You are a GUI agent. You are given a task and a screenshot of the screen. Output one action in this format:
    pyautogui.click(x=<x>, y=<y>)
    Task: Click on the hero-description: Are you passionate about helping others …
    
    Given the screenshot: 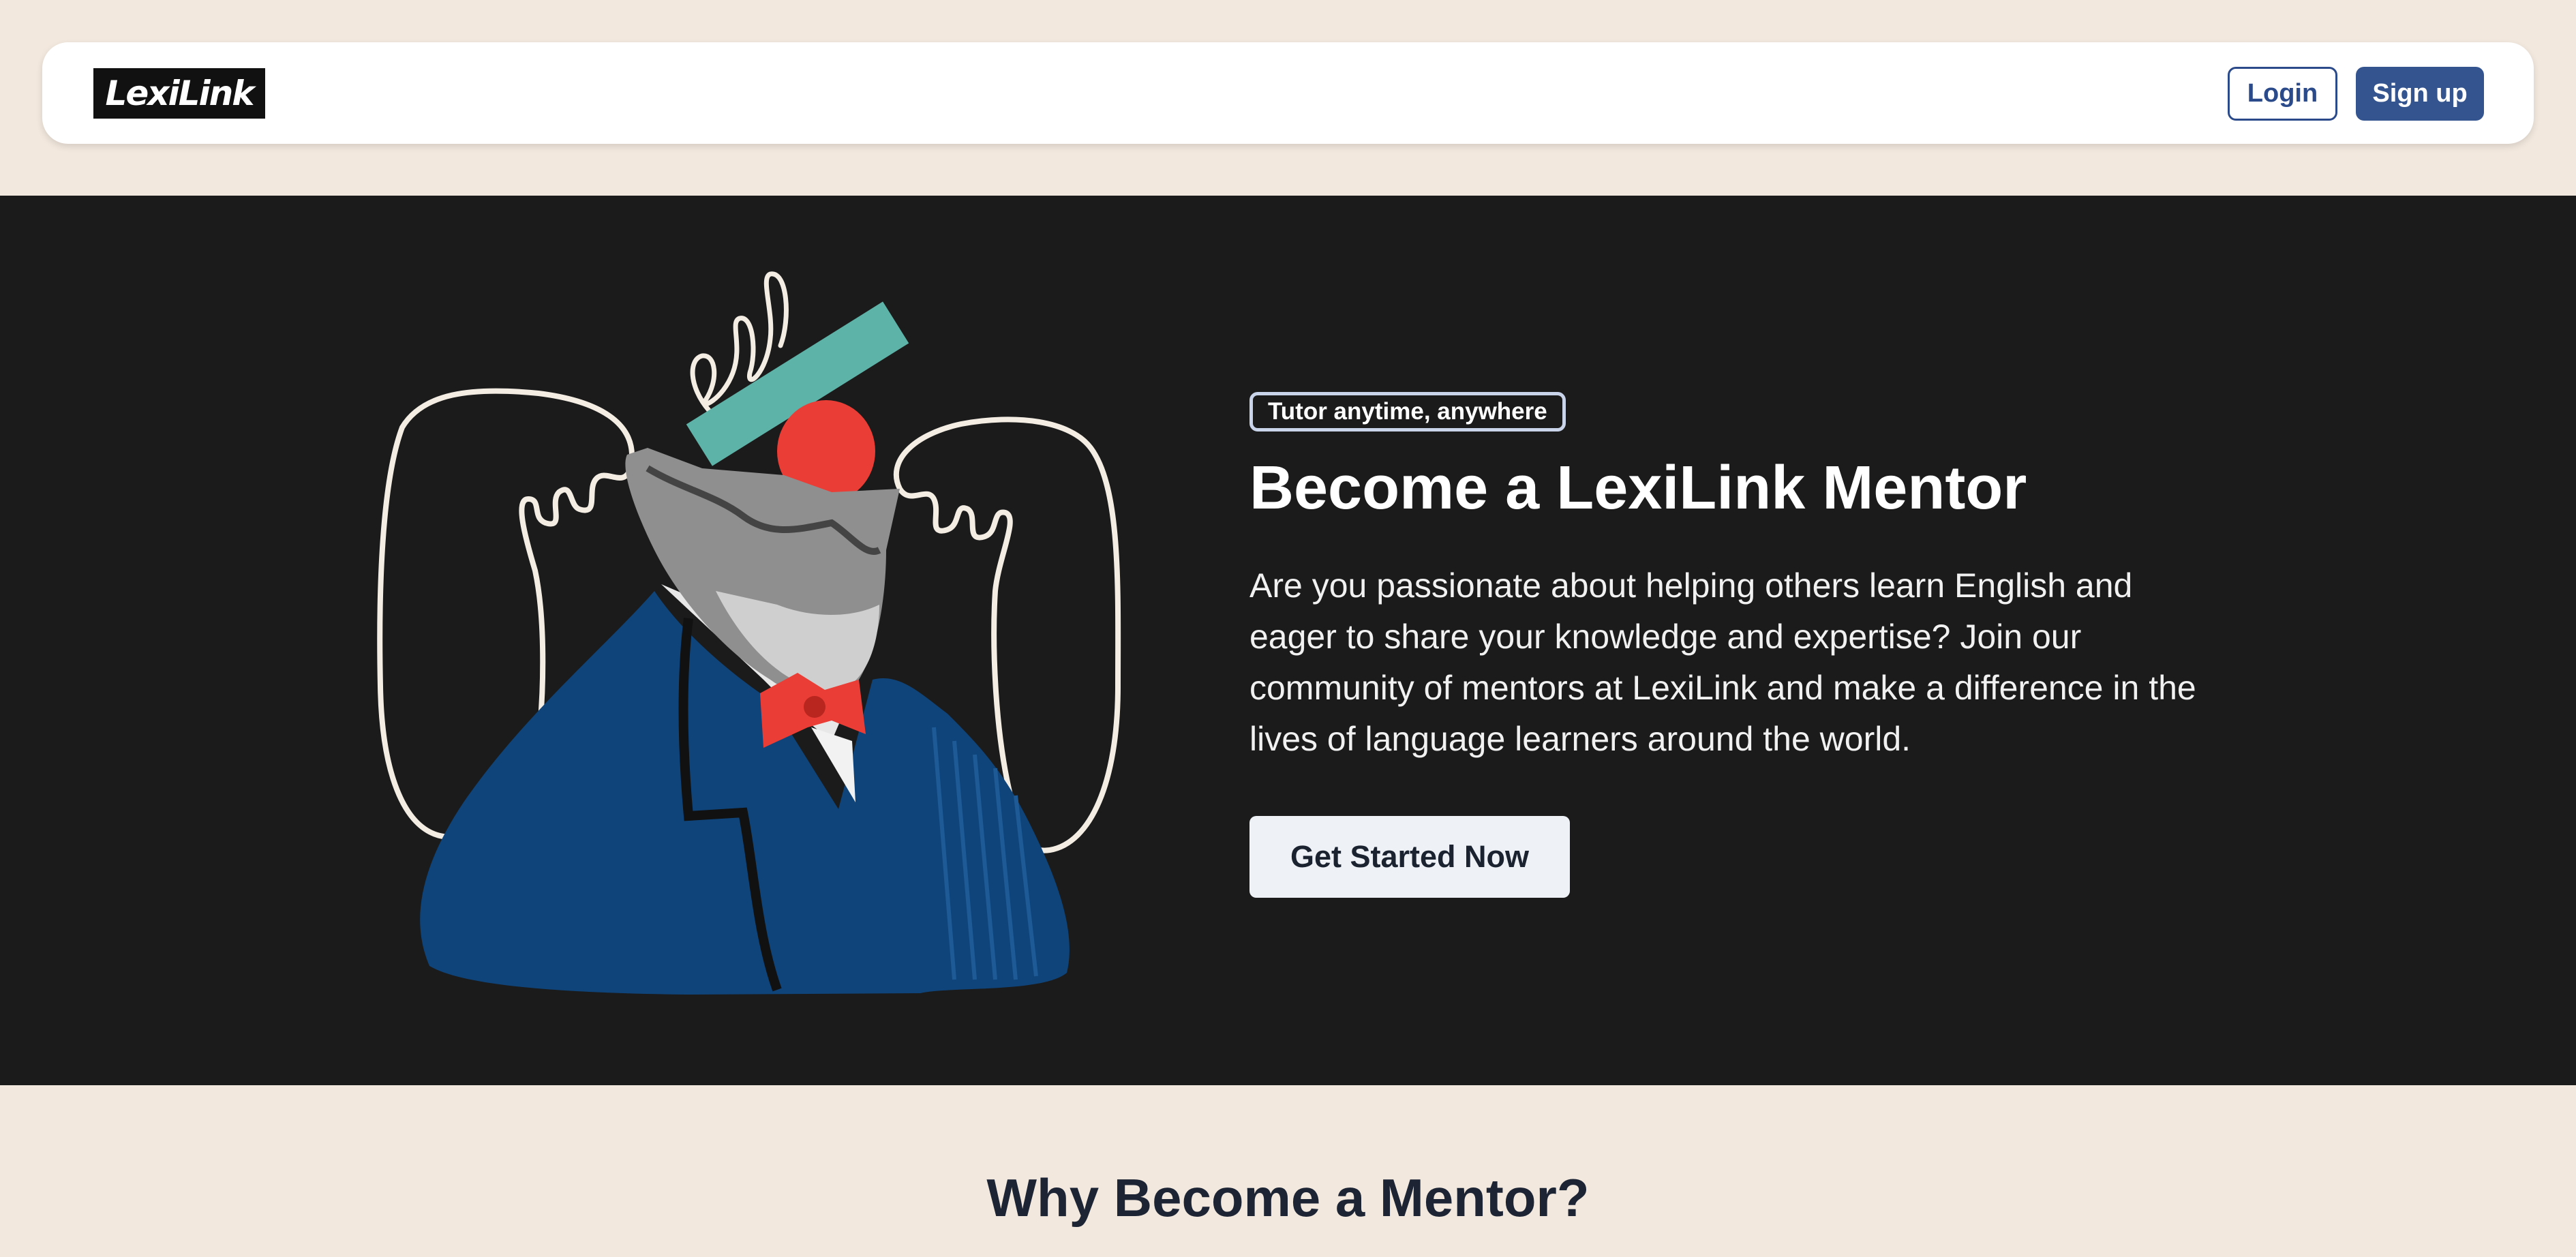 What is the action you would take?
    pyautogui.click(x=1723, y=662)
    